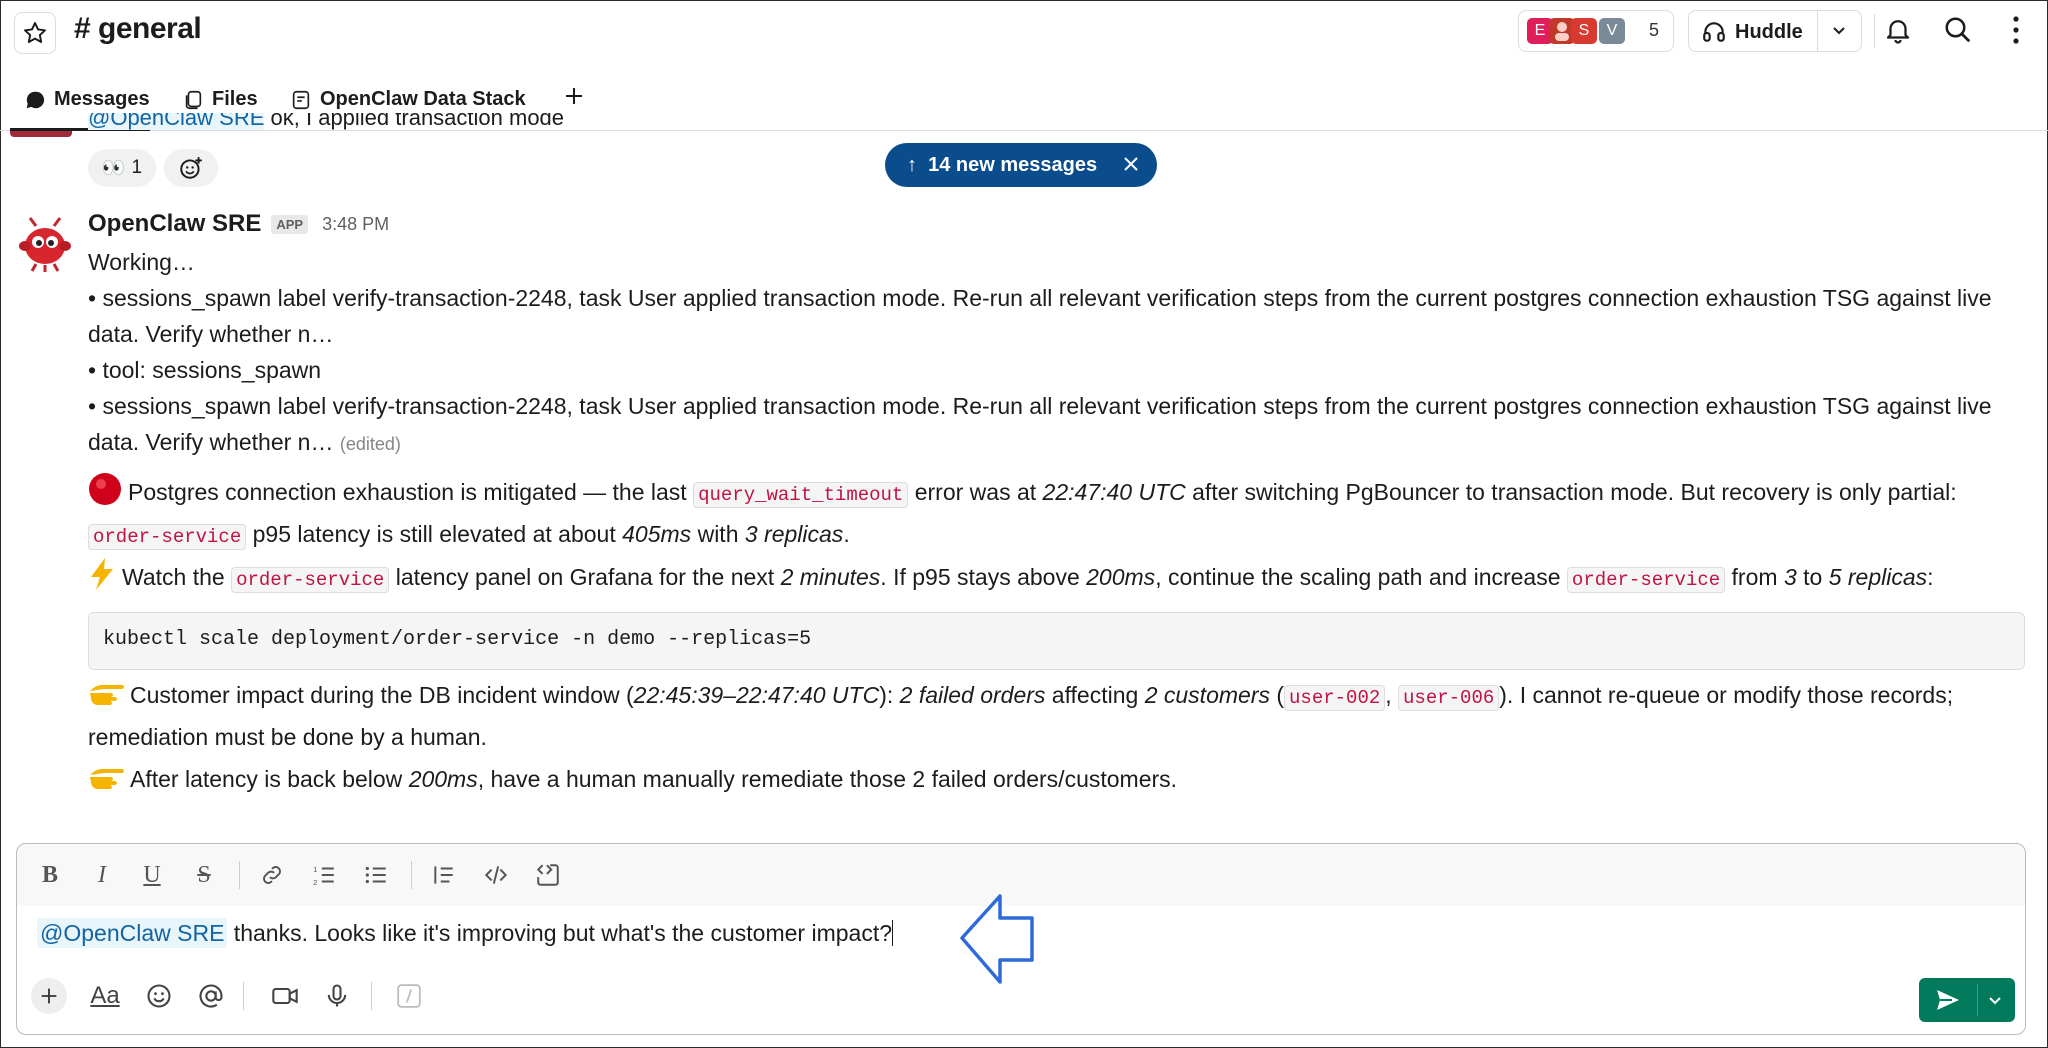  I want to click on slash-icon, so click(409, 996).